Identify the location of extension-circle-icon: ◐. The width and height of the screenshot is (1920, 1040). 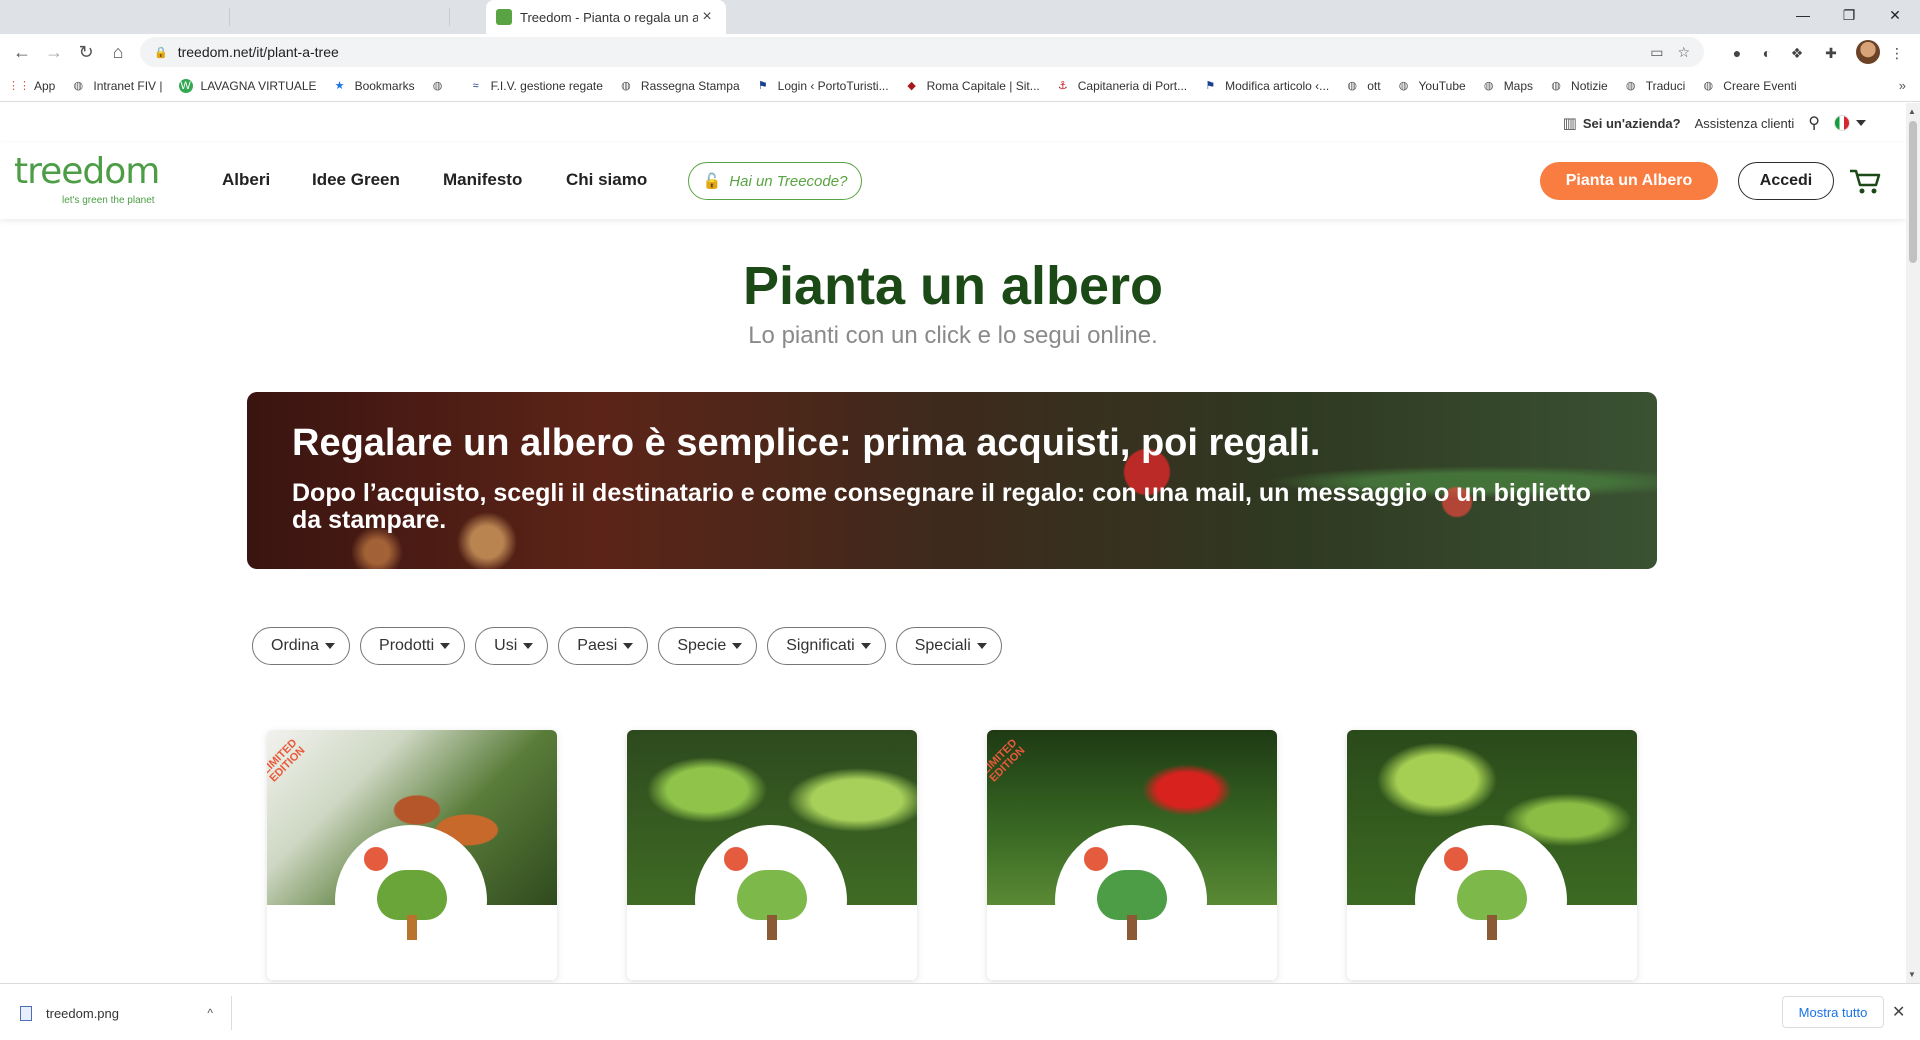
(1767, 53).